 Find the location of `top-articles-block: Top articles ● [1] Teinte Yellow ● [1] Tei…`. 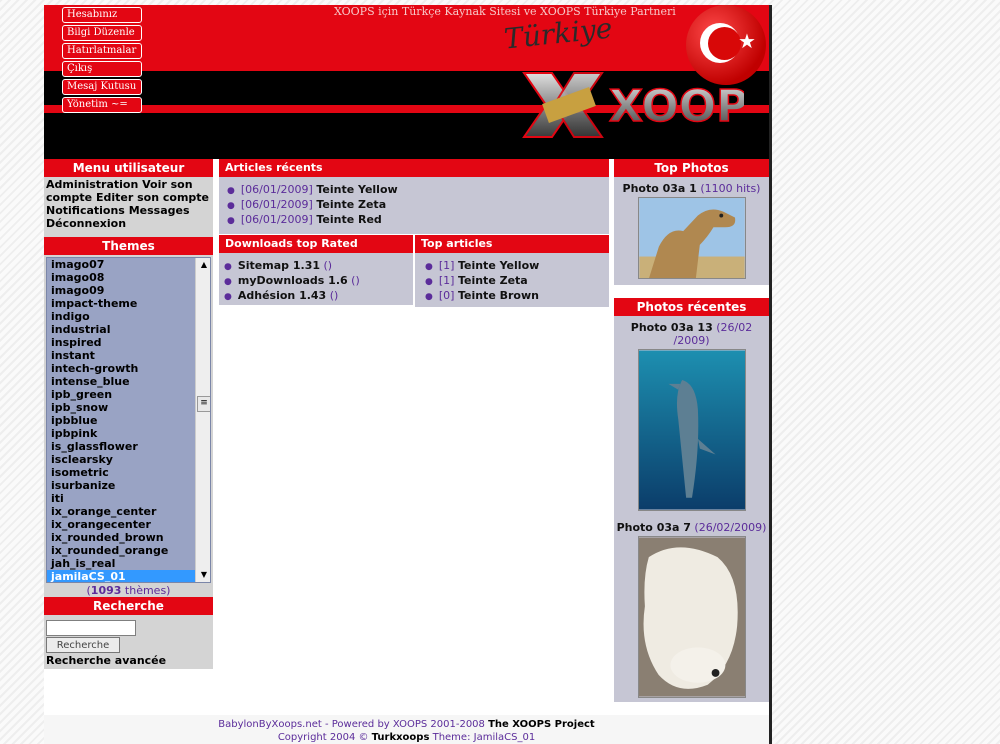

top-articles-block: Top articles ● [1] Teinte Yellow ● [1] Tei… is located at coordinates (512, 271).